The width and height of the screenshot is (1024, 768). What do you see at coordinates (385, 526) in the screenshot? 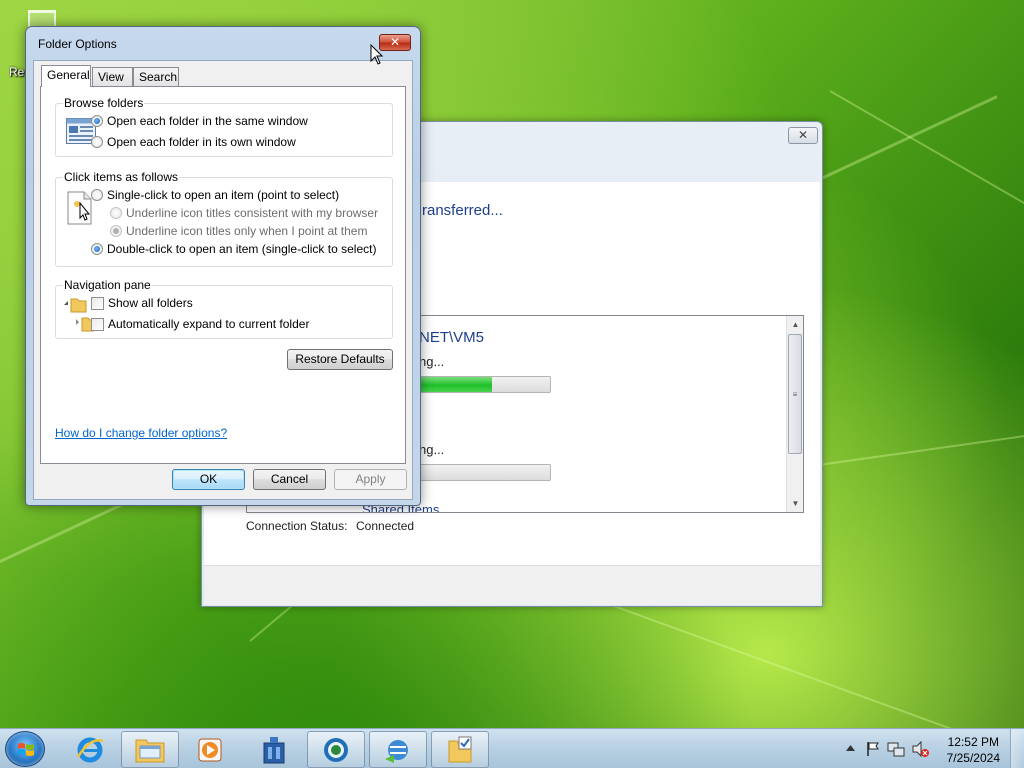
I see `connection-status-value: Connected` at bounding box center [385, 526].